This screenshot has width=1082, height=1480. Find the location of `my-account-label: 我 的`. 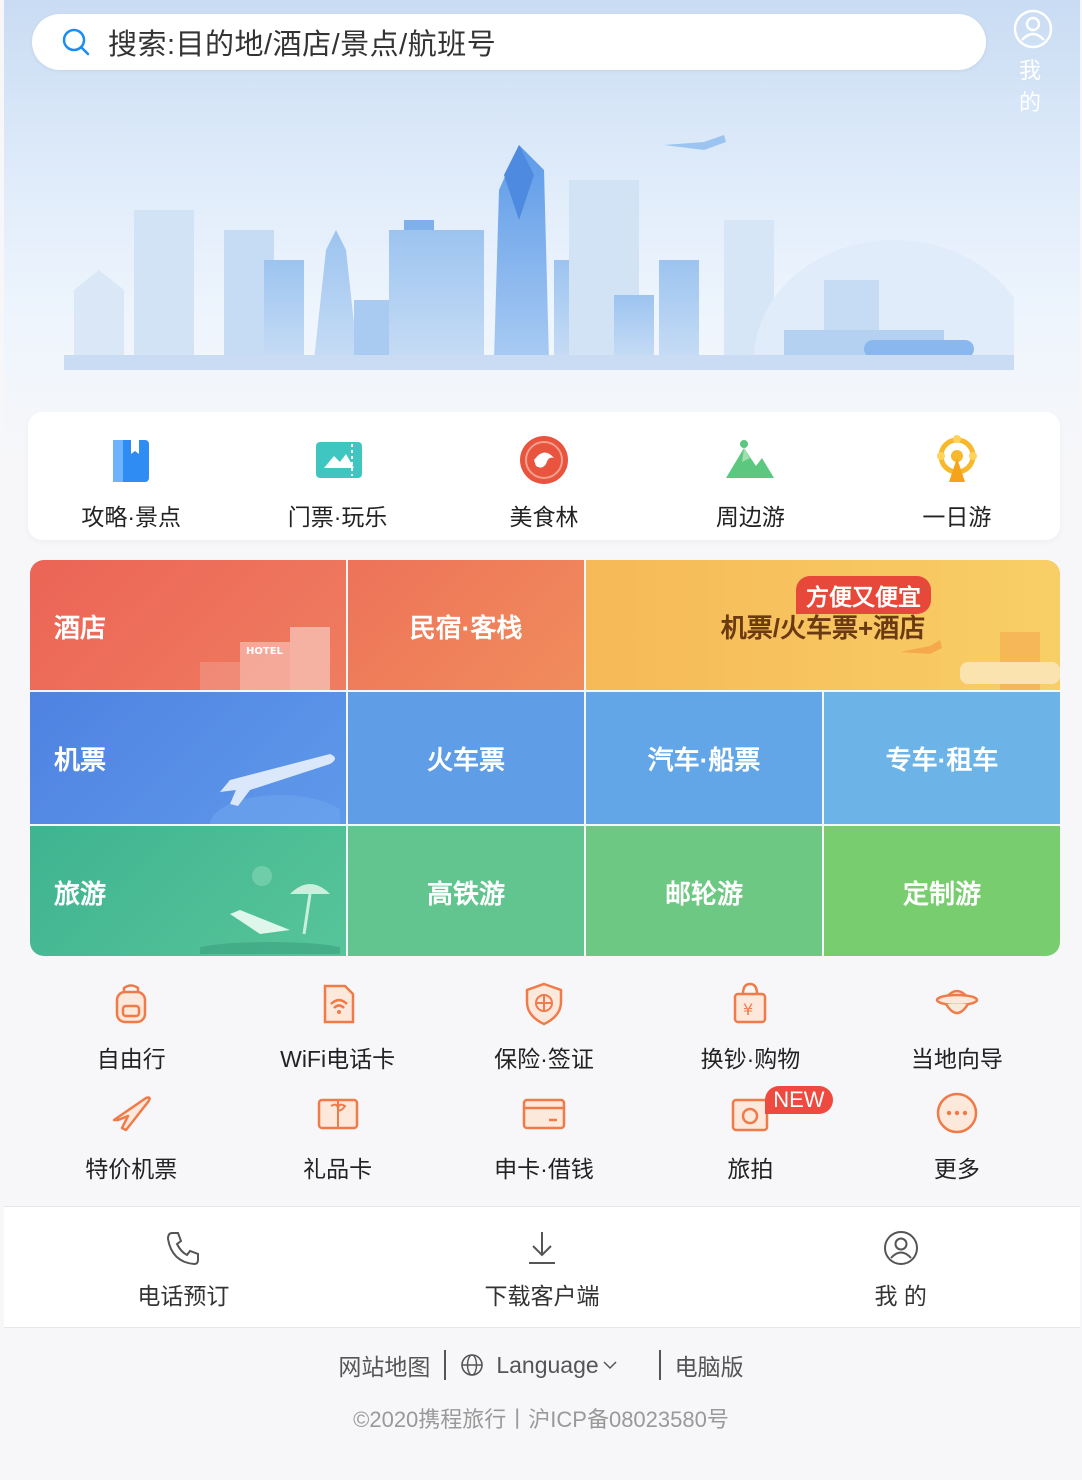

my-account-label: 我 的 is located at coordinates (900, 1296).